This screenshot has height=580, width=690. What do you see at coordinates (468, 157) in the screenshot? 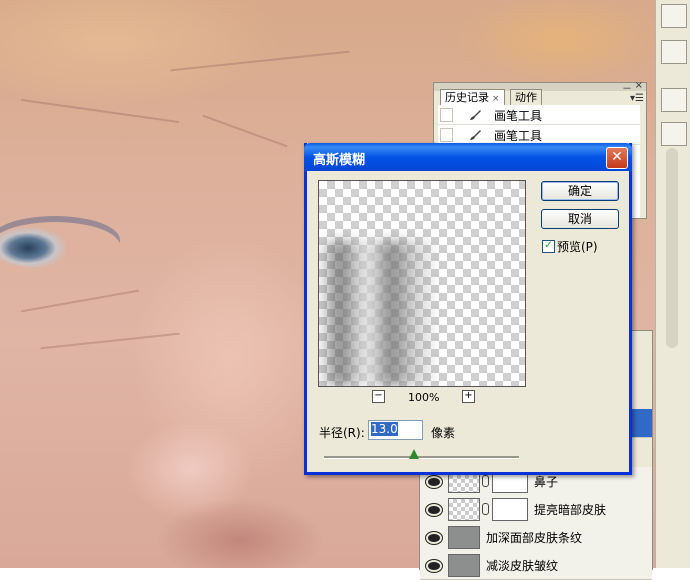
I see `dialog-titlebar: 高斯模糊 ✕` at bounding box center [468, 157].